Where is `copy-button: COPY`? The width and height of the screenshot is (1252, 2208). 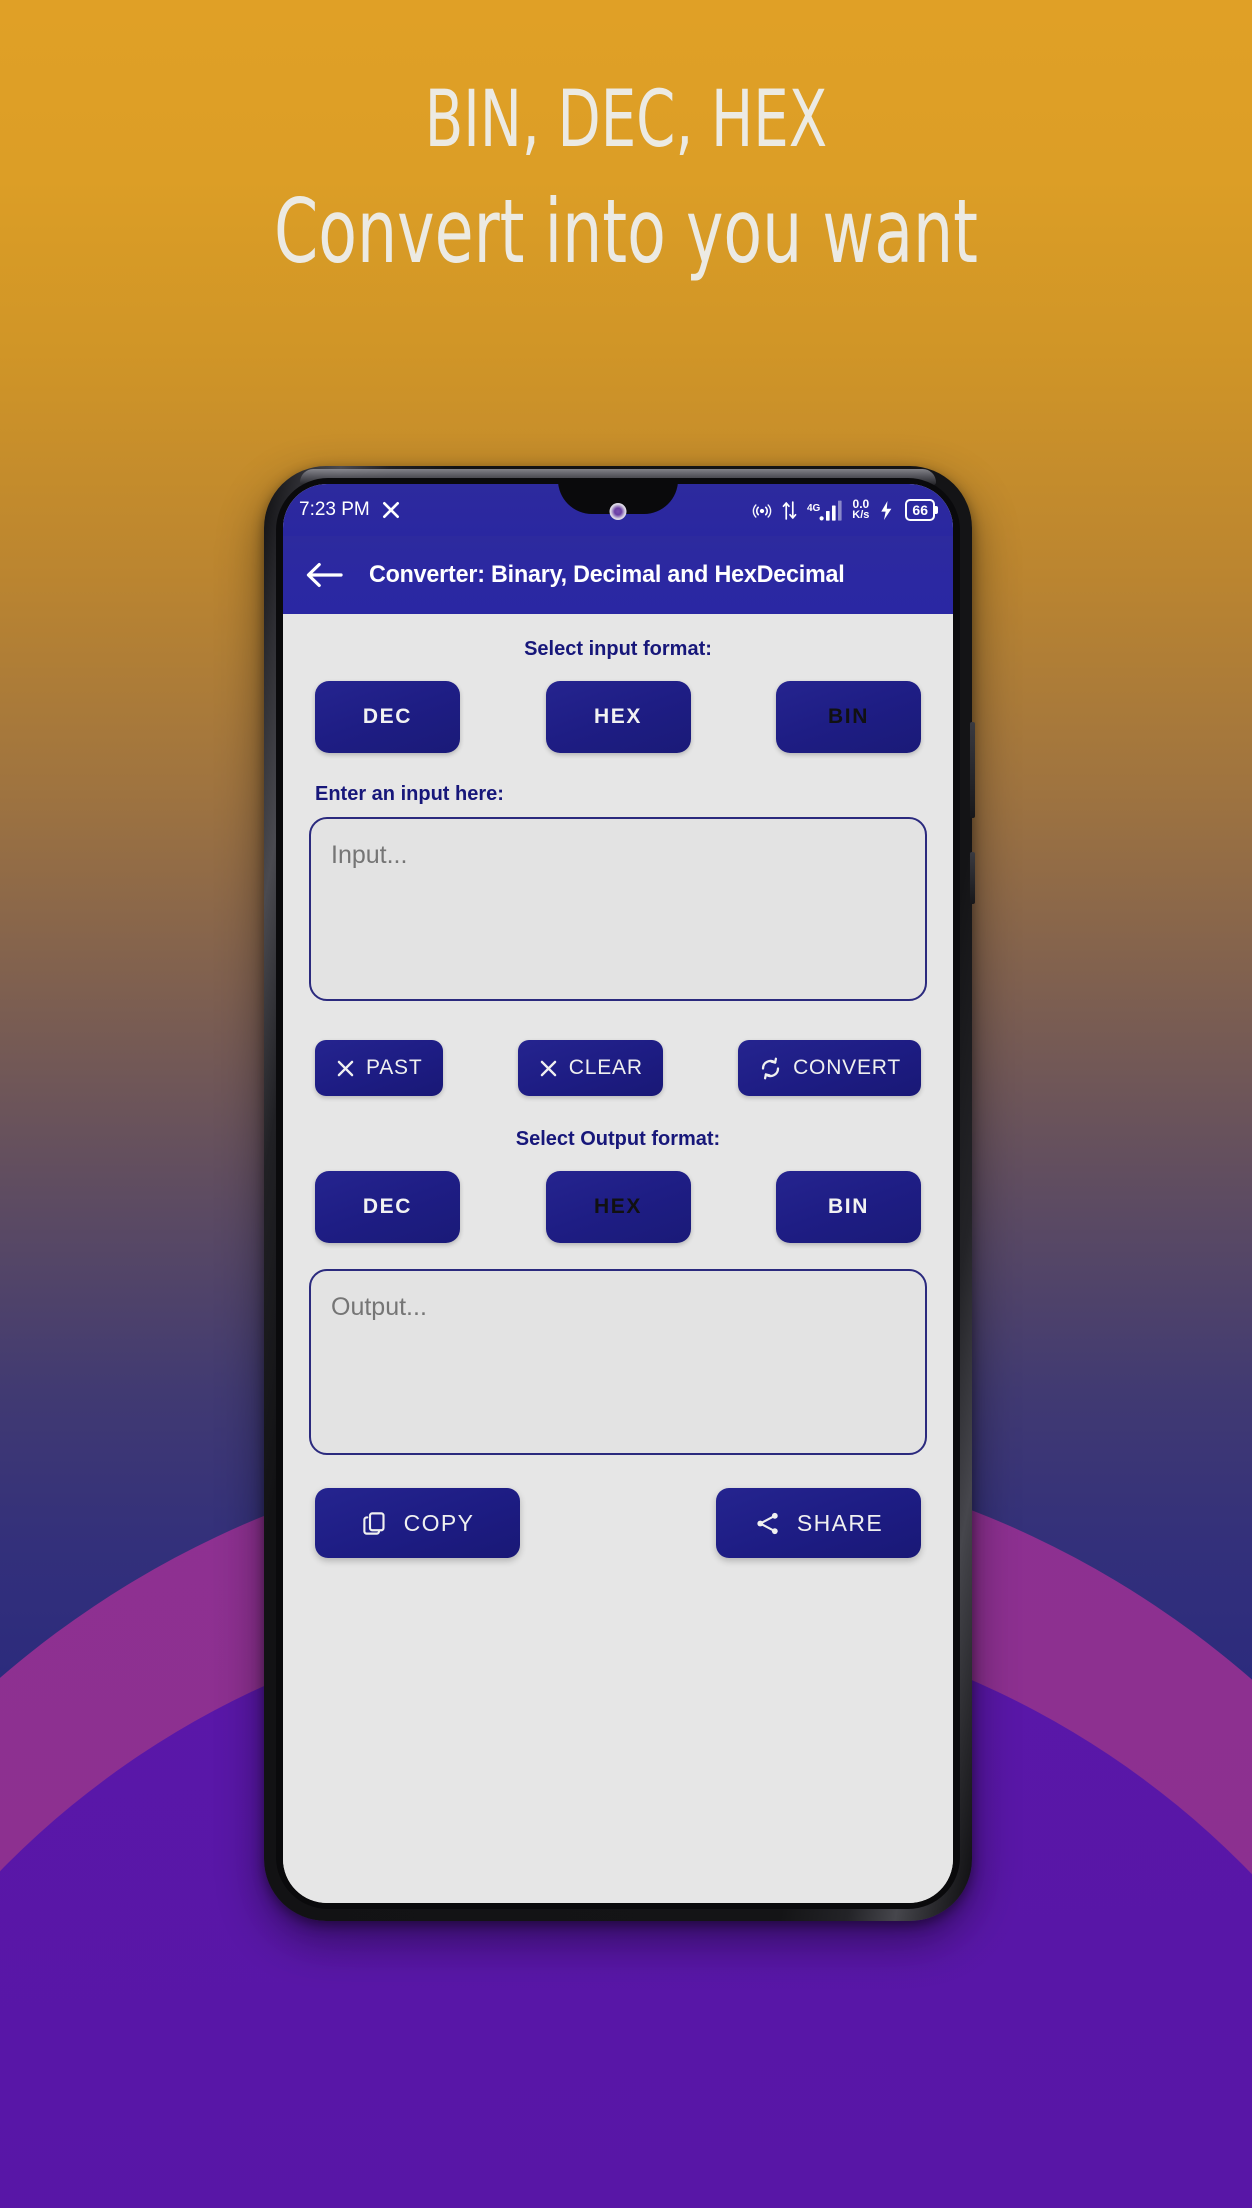 copy-button: COPY is located at coordinates (417, 1523).